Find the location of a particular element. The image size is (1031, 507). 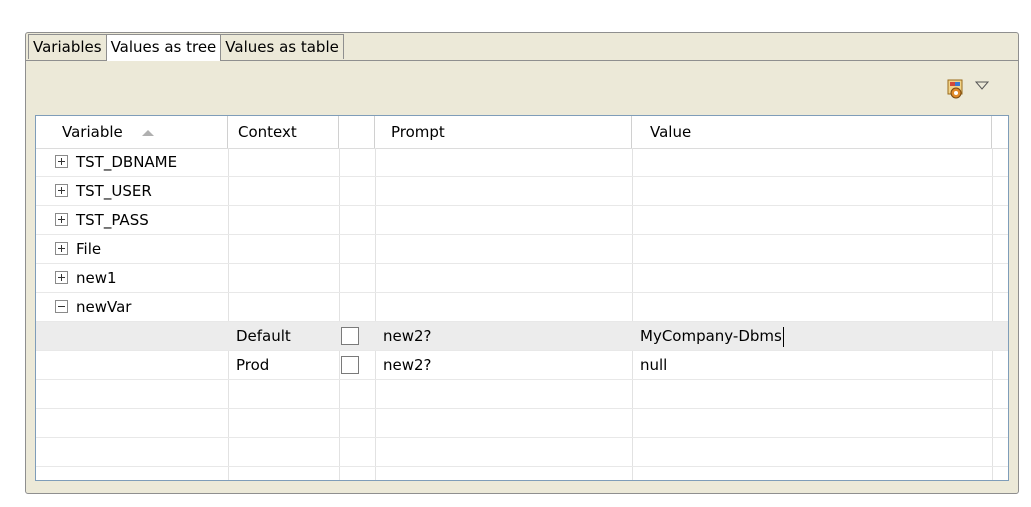

variable-name: TST_USER is located at coordinates (114, 191).